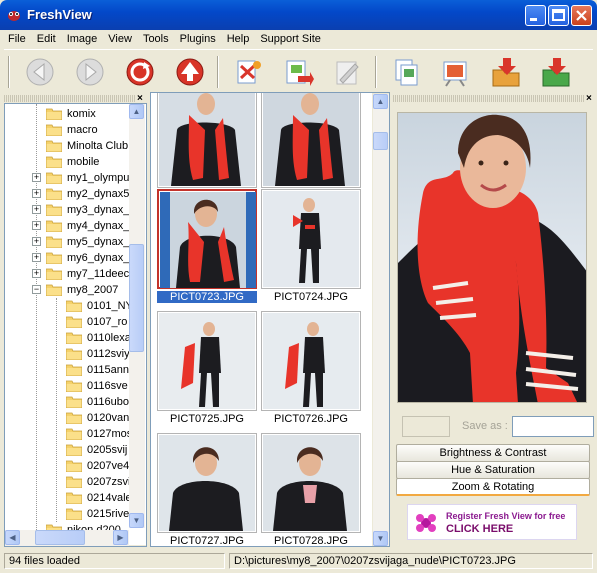 This screenshot has height=573, width=597. What do you see at coordinates (75, 338) in the screenshot?
I see `tree-item: 0110lexa` at bounding box center [75, 338].